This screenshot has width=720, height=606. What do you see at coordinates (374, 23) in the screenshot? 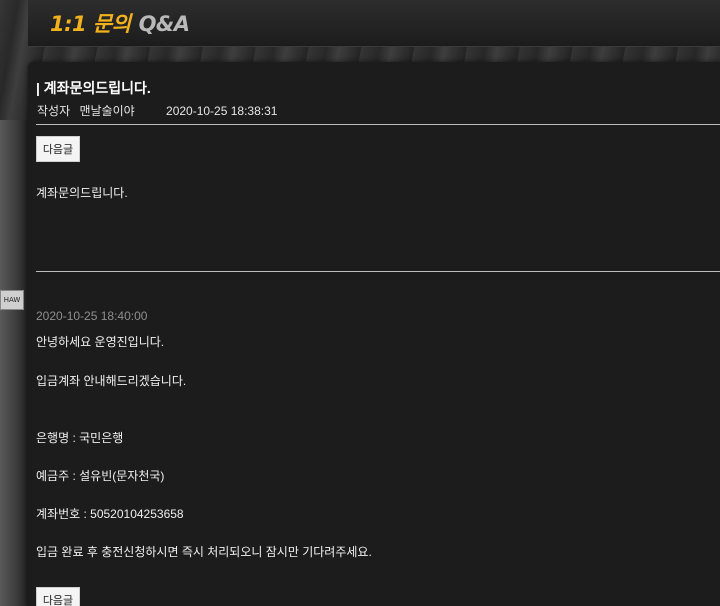
I see `page-header: 1:1 문의 Q&A` at bounding box center [374, 23].